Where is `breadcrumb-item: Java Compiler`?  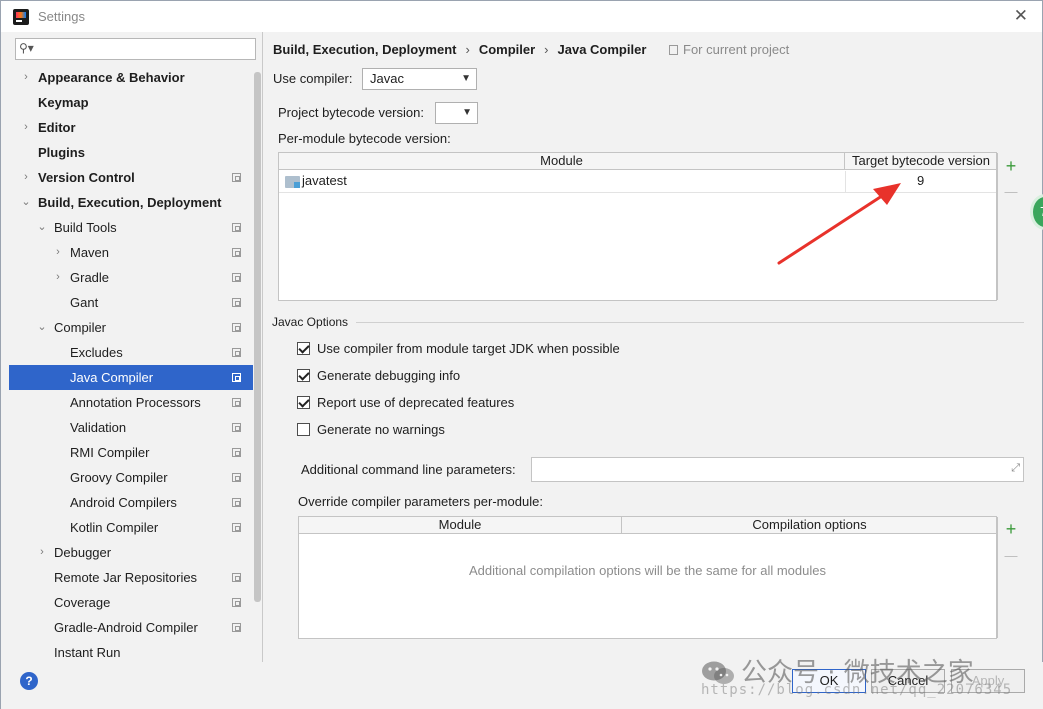 breadcrumb-item: Java Compiler is located at coordinates (602, 49).